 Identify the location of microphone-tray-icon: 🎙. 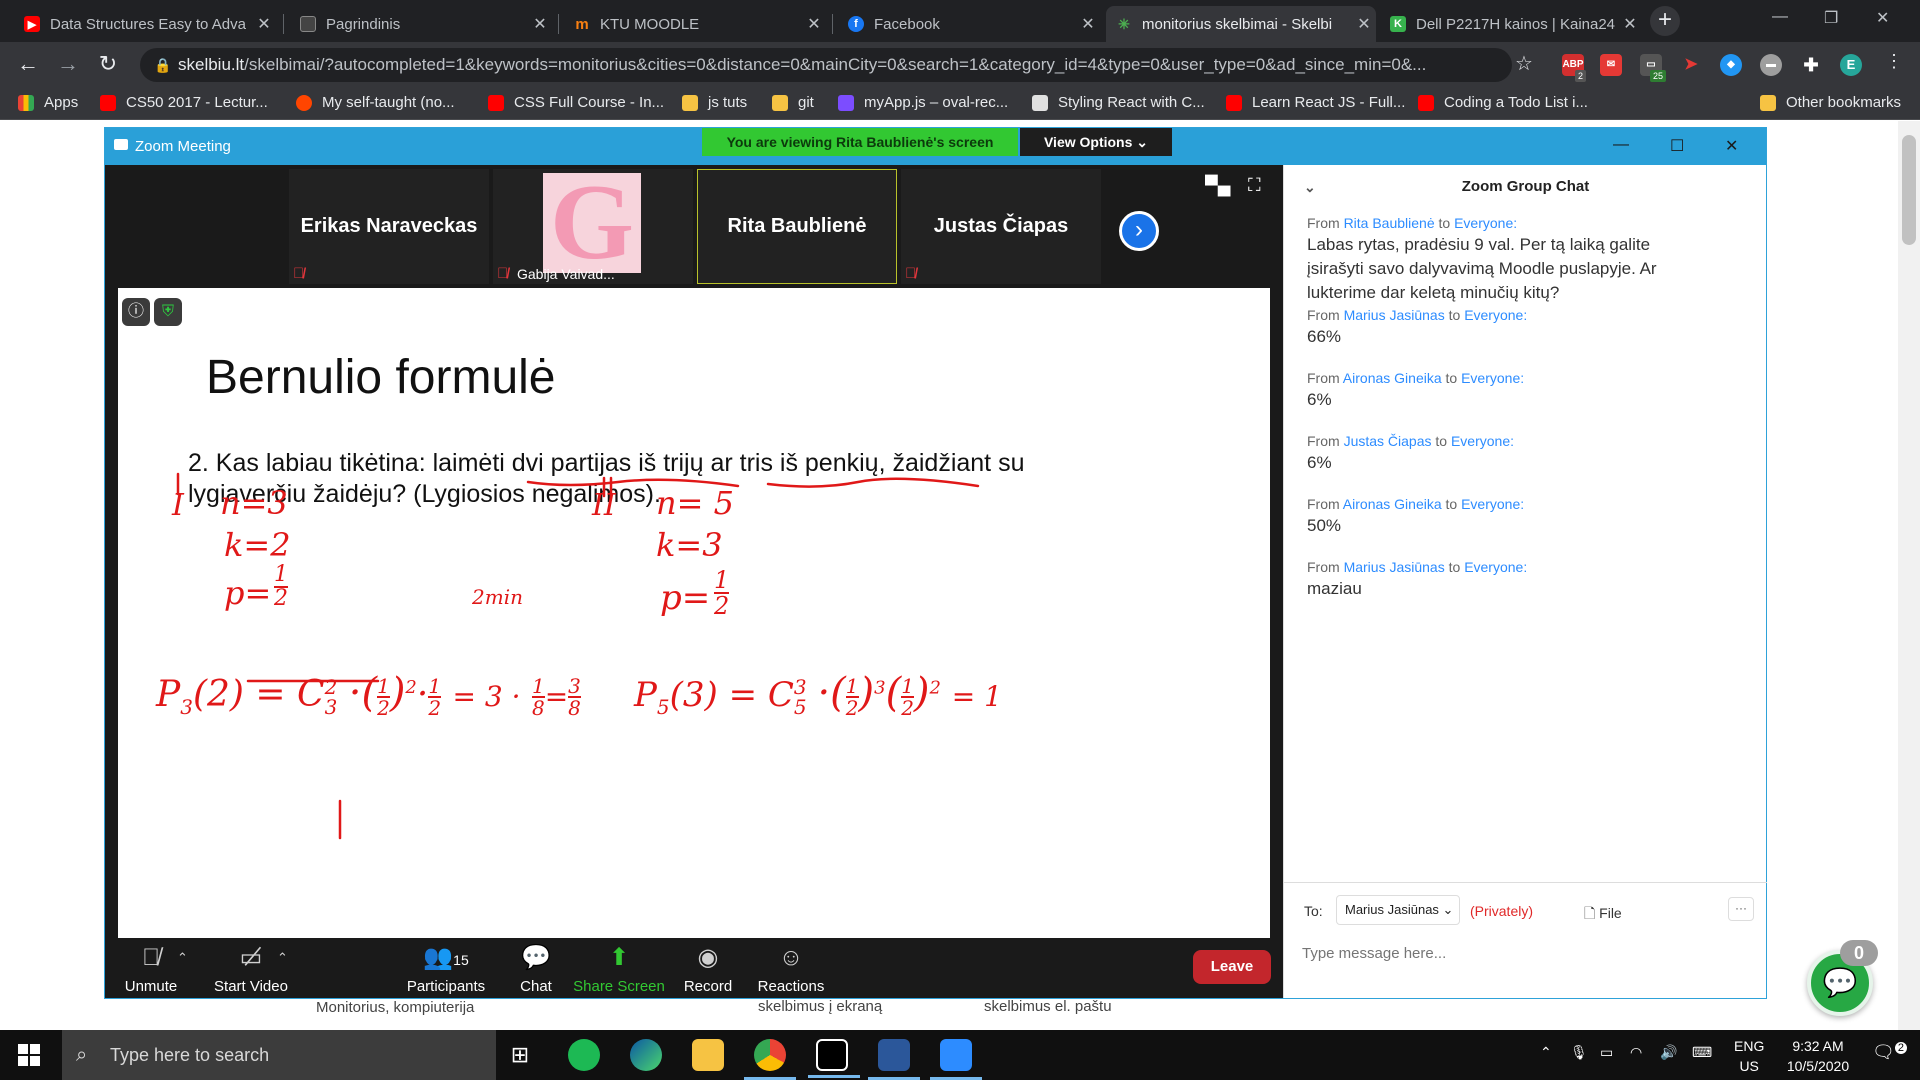
(1579, 1052).